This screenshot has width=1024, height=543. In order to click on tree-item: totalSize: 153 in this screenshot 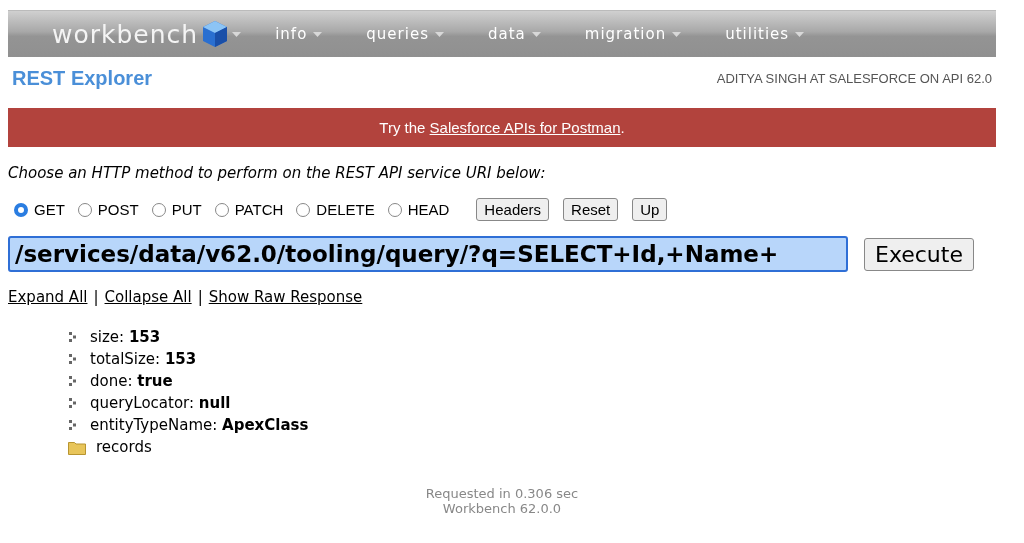, I will do `click(143, 359)`.